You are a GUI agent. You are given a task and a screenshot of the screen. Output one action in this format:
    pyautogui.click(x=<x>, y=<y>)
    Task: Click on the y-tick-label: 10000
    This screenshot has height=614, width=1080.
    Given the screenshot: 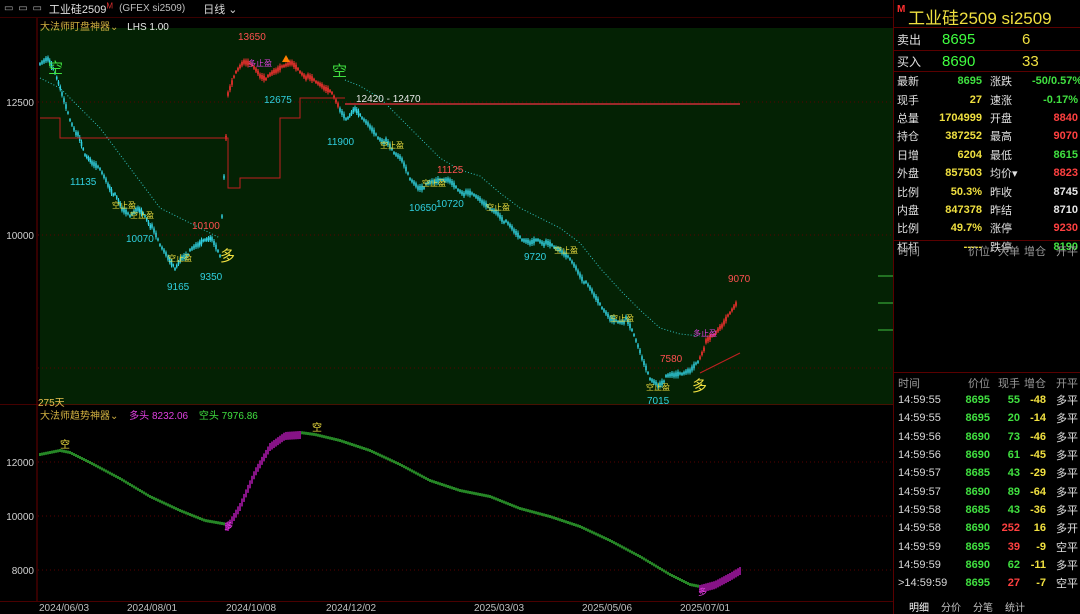 What is the action you would take?
    pyautogui.click(x=20, y=517)
    